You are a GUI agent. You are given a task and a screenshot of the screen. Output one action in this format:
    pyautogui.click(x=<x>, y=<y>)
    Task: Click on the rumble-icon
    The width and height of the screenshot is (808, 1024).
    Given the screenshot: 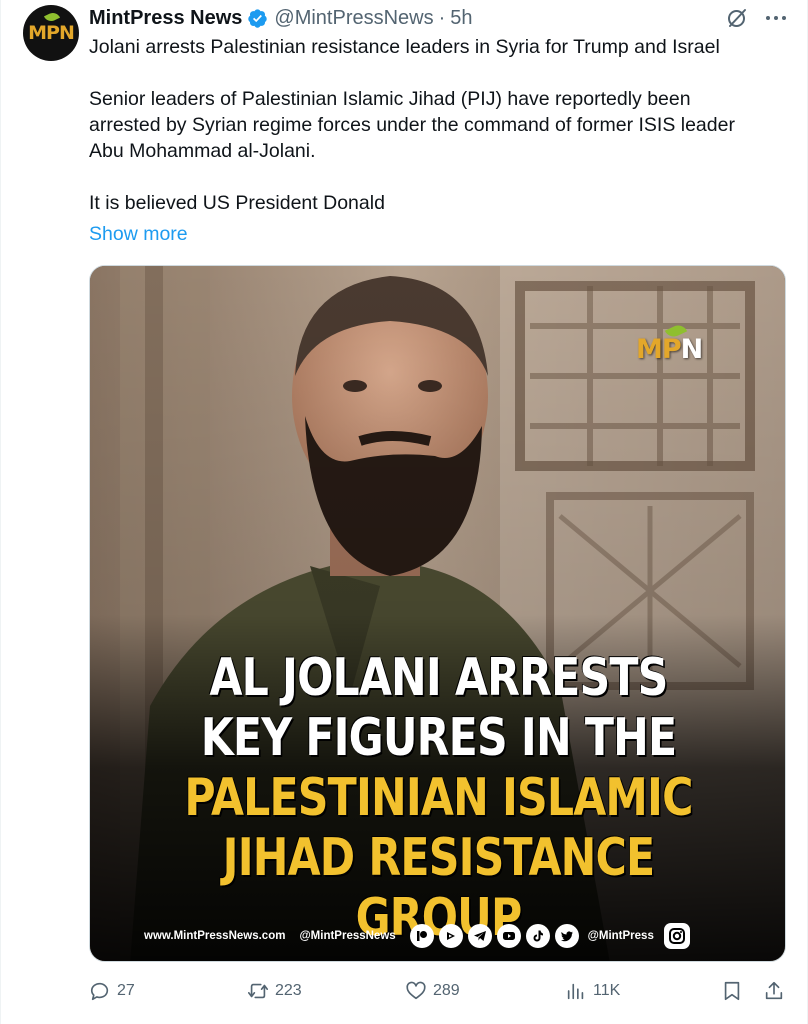 What is the action you would take?
    pyautogui.click(x=450, y=936)
    